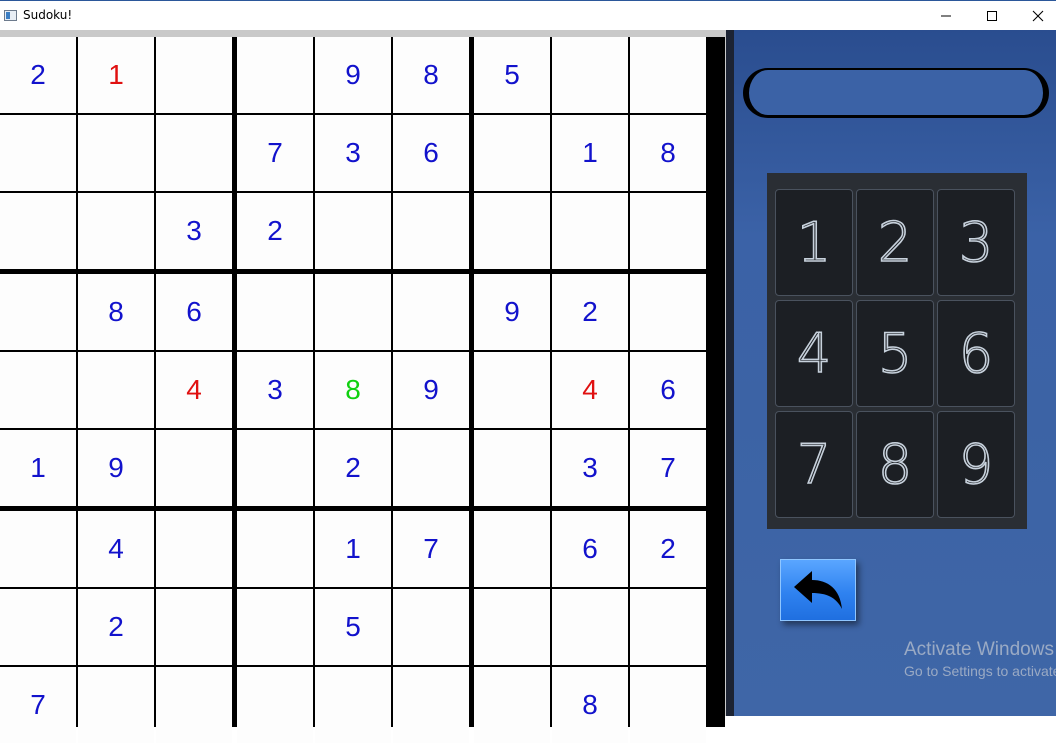  What do you see at coordinates (116, 468) in the screenshot?
I see `sudoku-cell-r6c2: 9` at bounding box center [116, 468].